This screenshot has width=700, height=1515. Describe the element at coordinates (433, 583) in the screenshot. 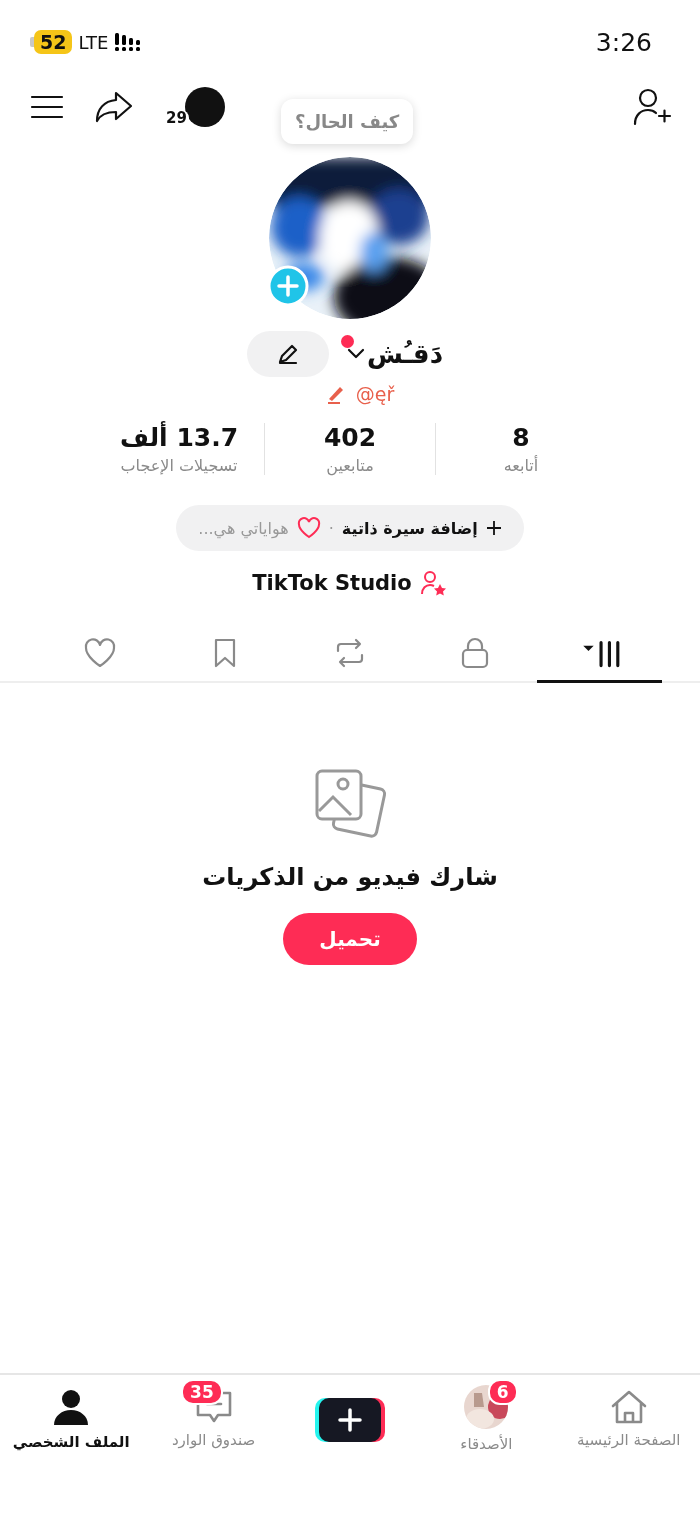

I see `user-star-icon` at that location.